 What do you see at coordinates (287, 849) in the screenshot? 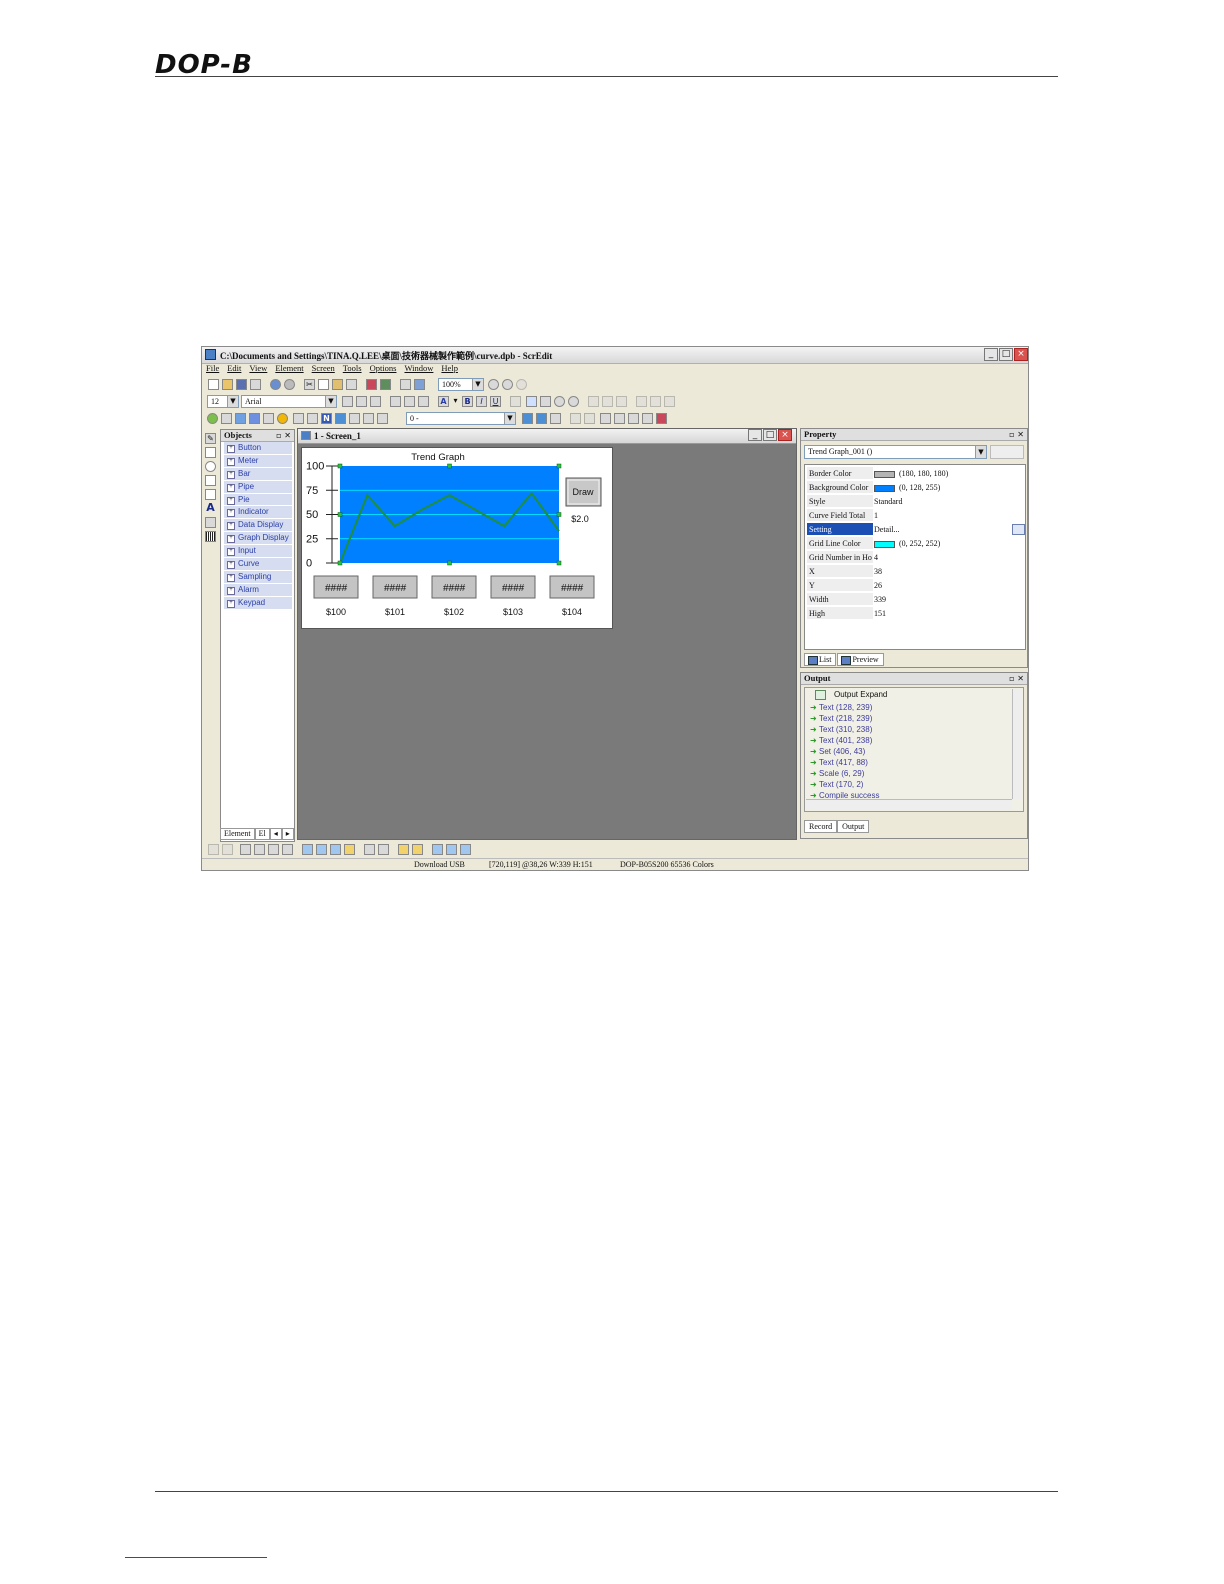
I see `backward-icon` at bounding box center [287, 849].